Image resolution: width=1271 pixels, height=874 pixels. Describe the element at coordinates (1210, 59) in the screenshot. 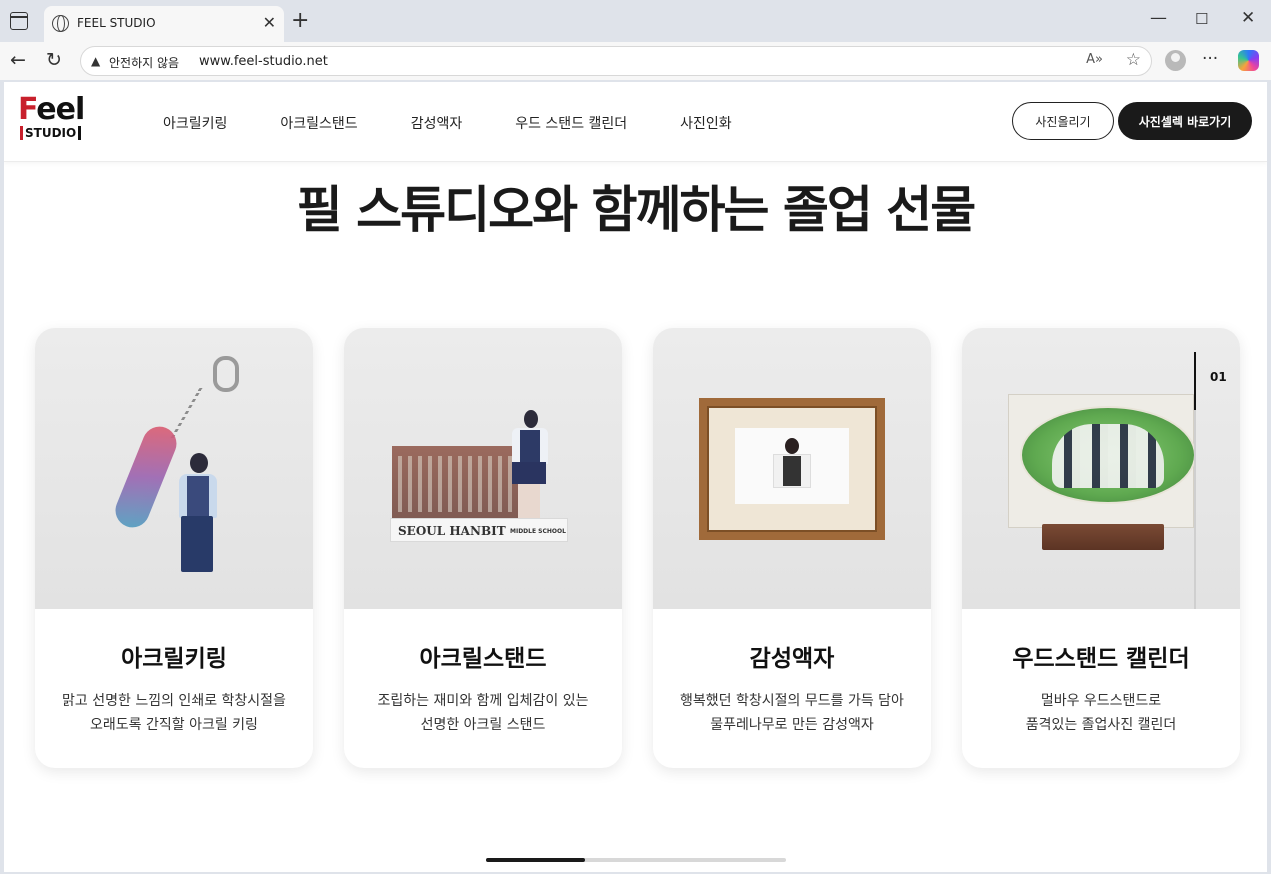

I see `more-icon: ···` at that location.